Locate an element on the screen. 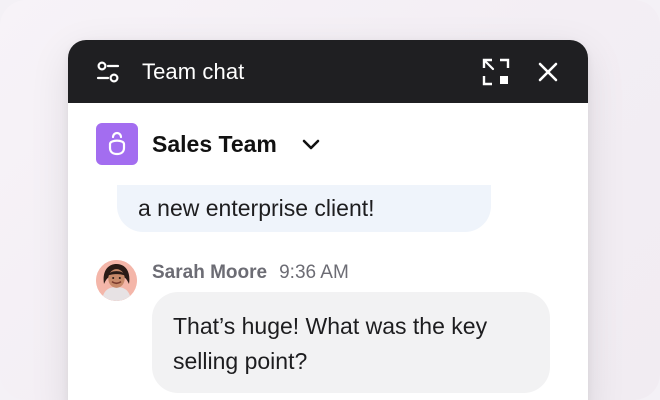 This screenshot has width=660, height=400. avatar is located at coordinates (116, 280).